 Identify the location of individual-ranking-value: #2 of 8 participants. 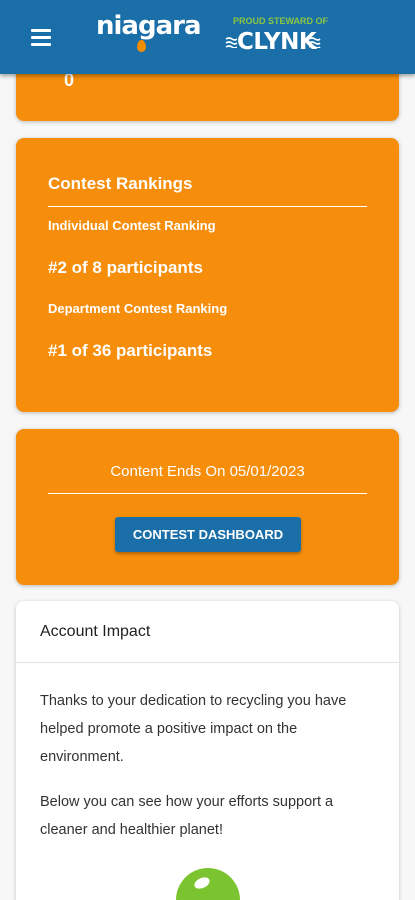
(125, 267).